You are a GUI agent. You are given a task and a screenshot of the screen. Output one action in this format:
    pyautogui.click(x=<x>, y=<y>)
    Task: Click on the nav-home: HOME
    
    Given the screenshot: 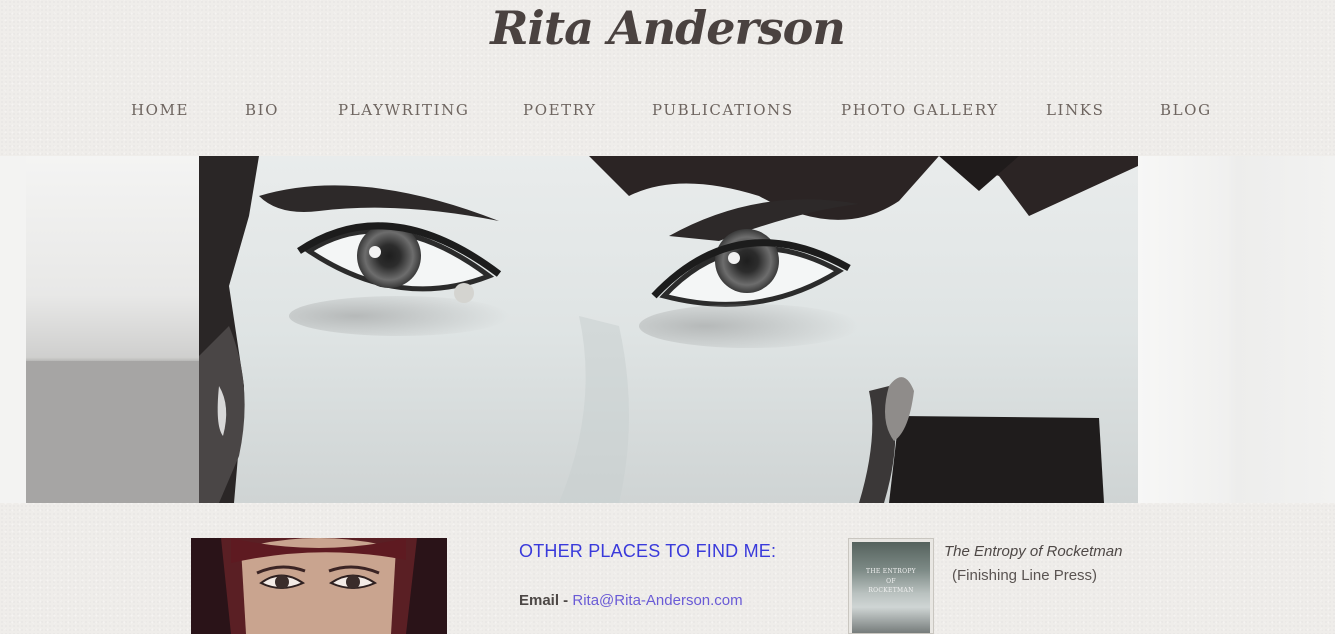 What is the action you would take?
    pyautogui.click(x=160, y=110)
    